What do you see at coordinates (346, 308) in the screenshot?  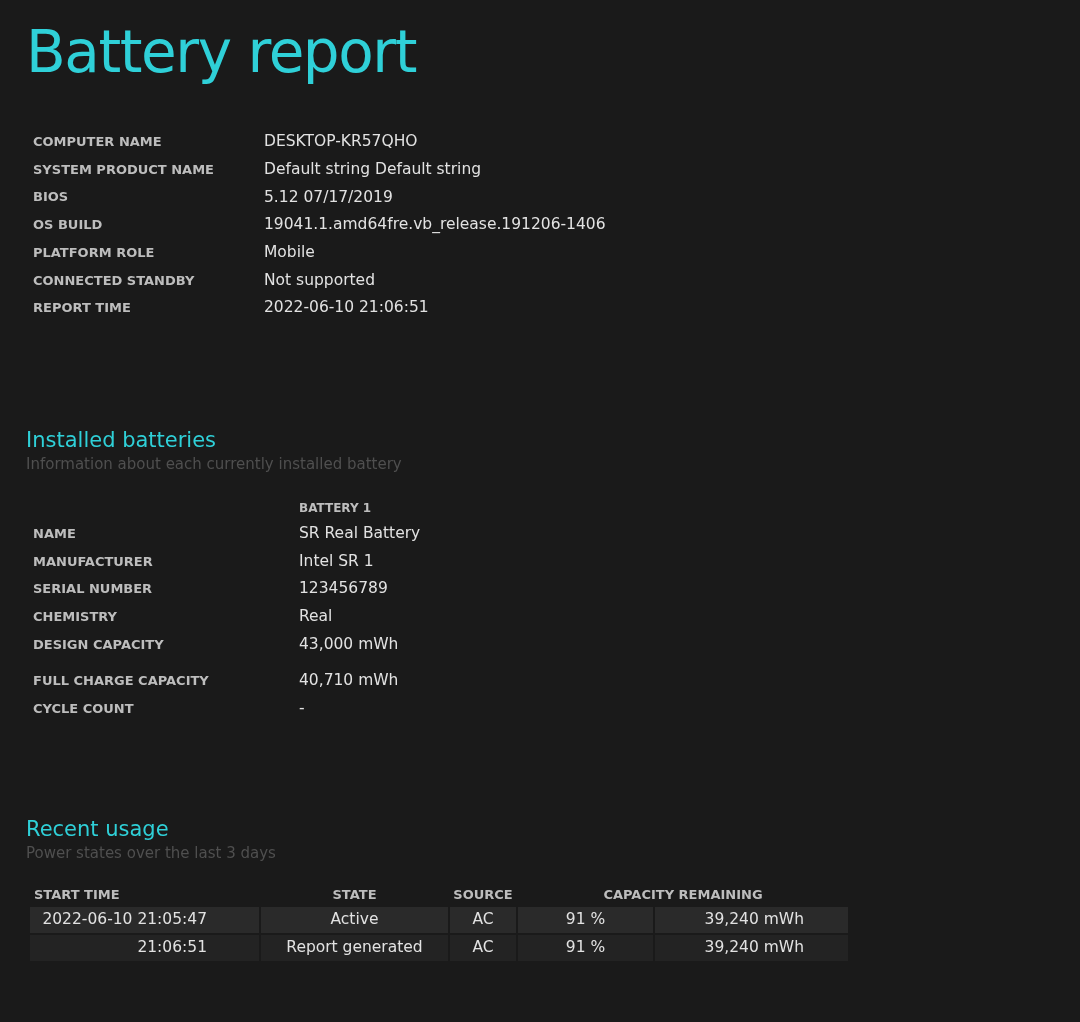 I see `field-value: 2022-06-10 21:06:51` at bounding box center [346, 308].